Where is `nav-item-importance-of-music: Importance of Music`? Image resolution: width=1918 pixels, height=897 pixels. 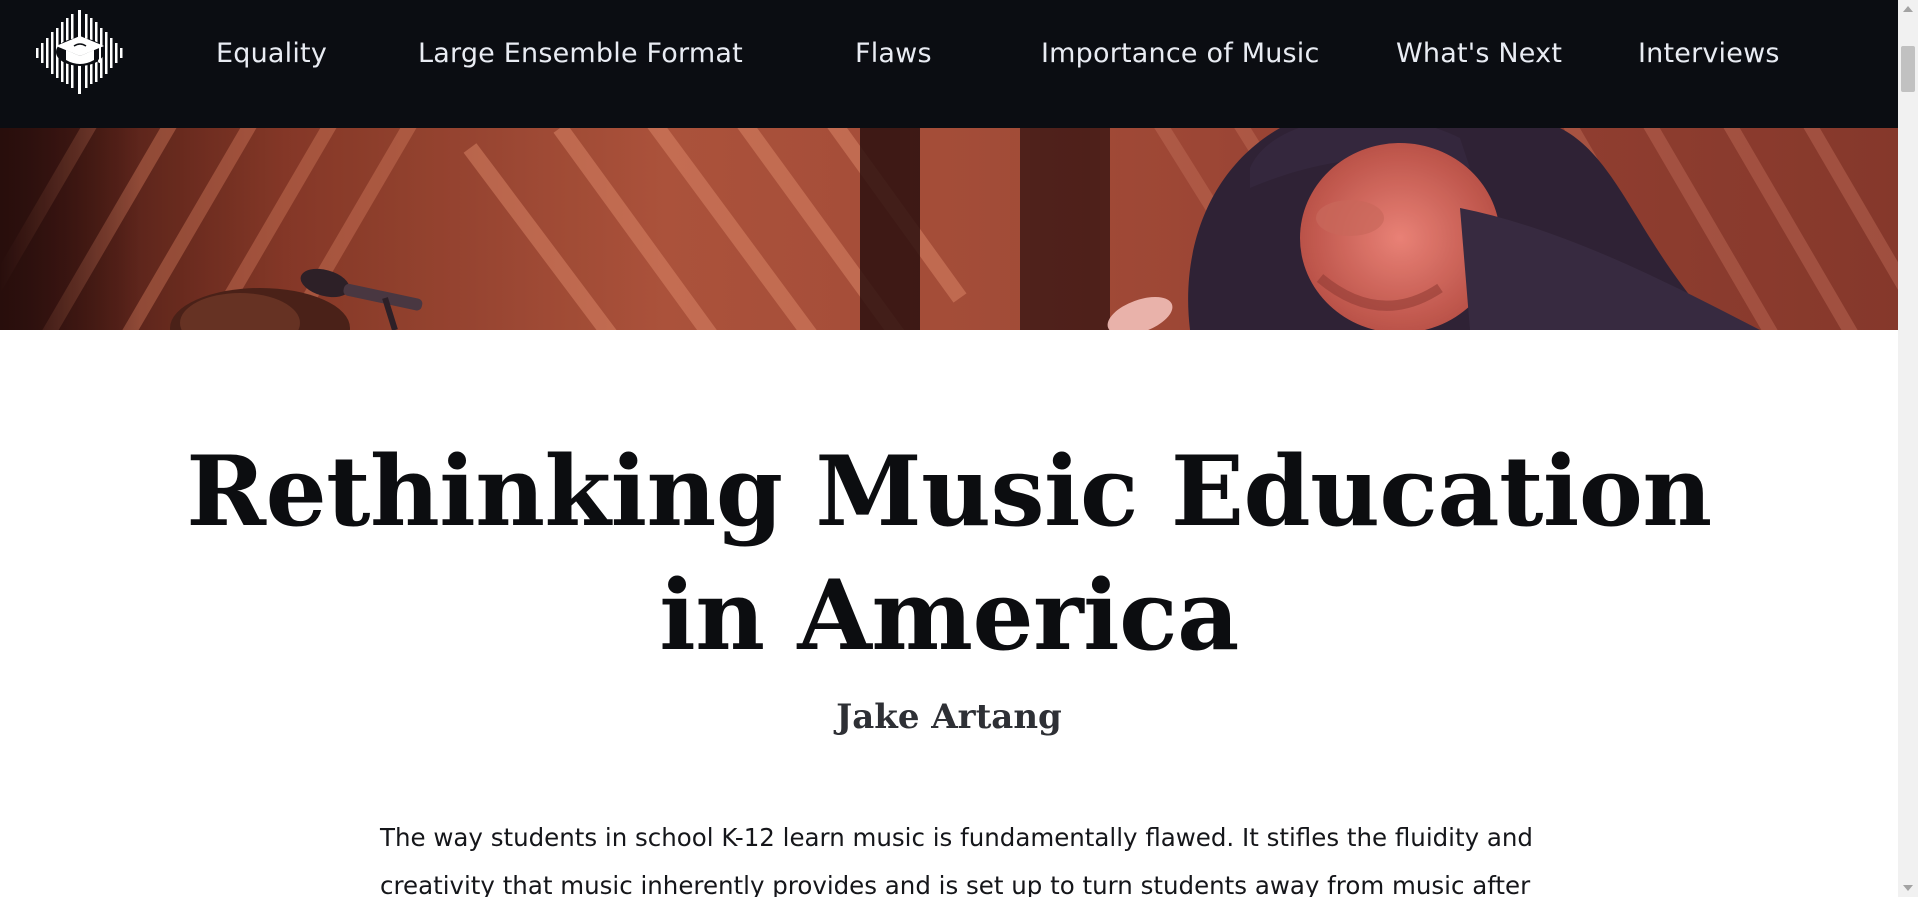 nav-item-importance-of-music: Importance of Music is located at coordinates (1180, 54).